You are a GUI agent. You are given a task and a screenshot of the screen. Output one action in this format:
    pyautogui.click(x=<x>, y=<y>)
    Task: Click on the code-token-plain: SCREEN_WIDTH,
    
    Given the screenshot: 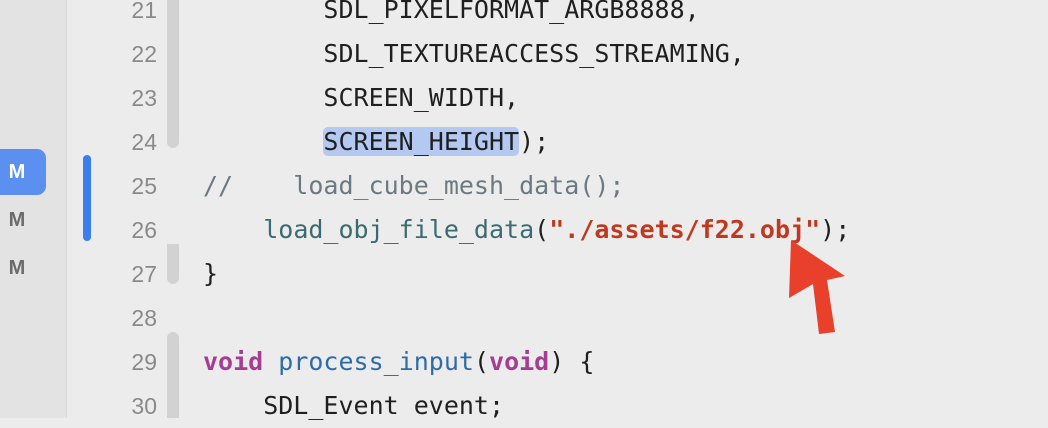 What is the action you would take?
    pyautogui.click(x=361, y=97)
    